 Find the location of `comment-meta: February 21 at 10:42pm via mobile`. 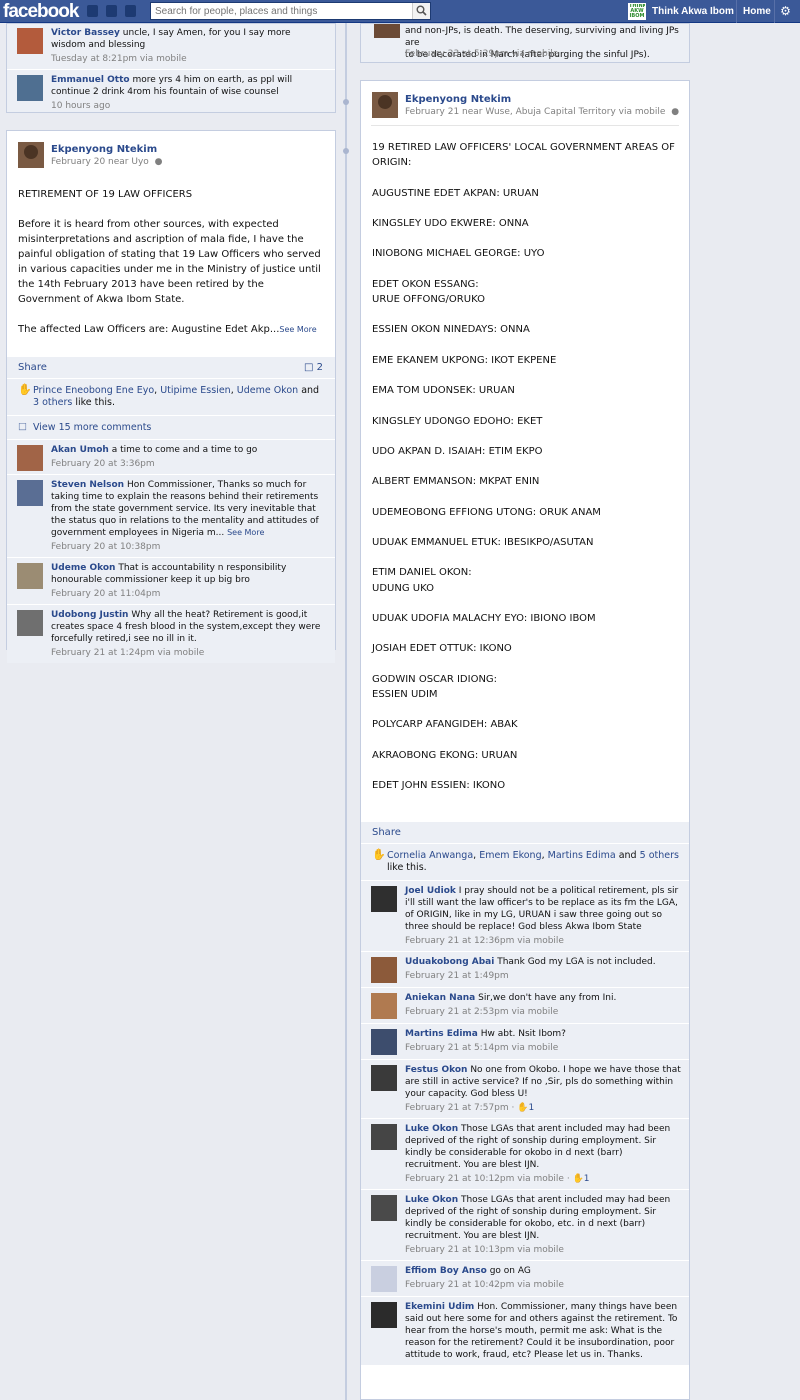

comment-meta: February 21 at 10:42pm via mobile is located at coordinates (543, 1285).